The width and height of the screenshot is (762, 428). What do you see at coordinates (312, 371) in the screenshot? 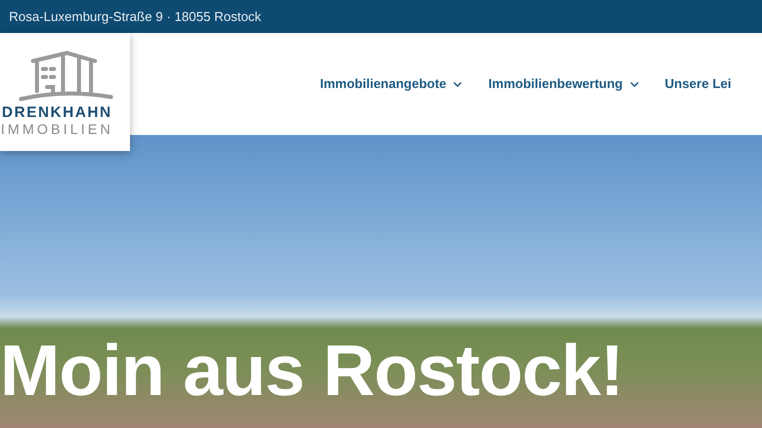
I see `hero-heading: Moin aus Rostock!` at bounding box center [312, 371].